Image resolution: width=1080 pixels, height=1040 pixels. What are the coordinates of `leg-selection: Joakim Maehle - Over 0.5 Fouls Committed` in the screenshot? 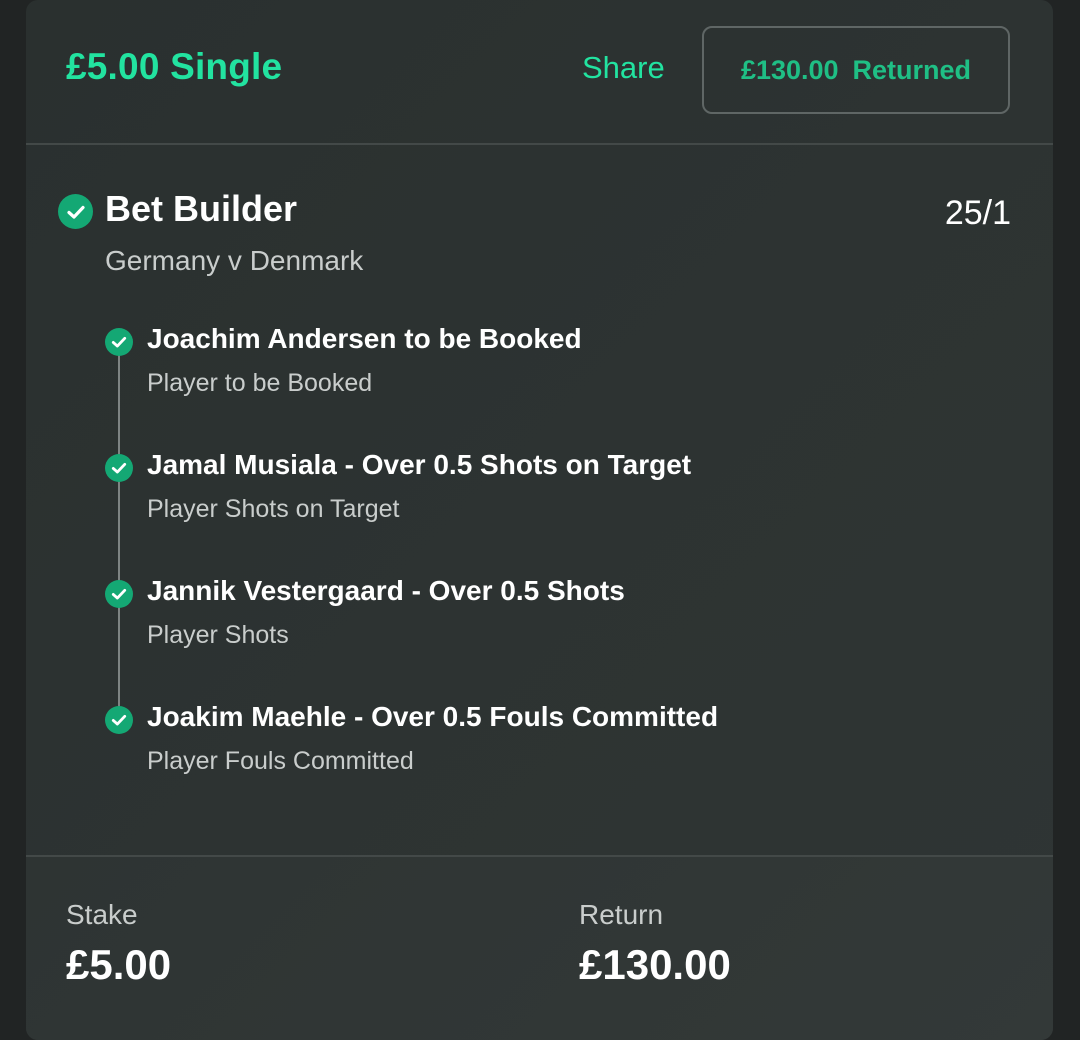 It's located at (433, 716).